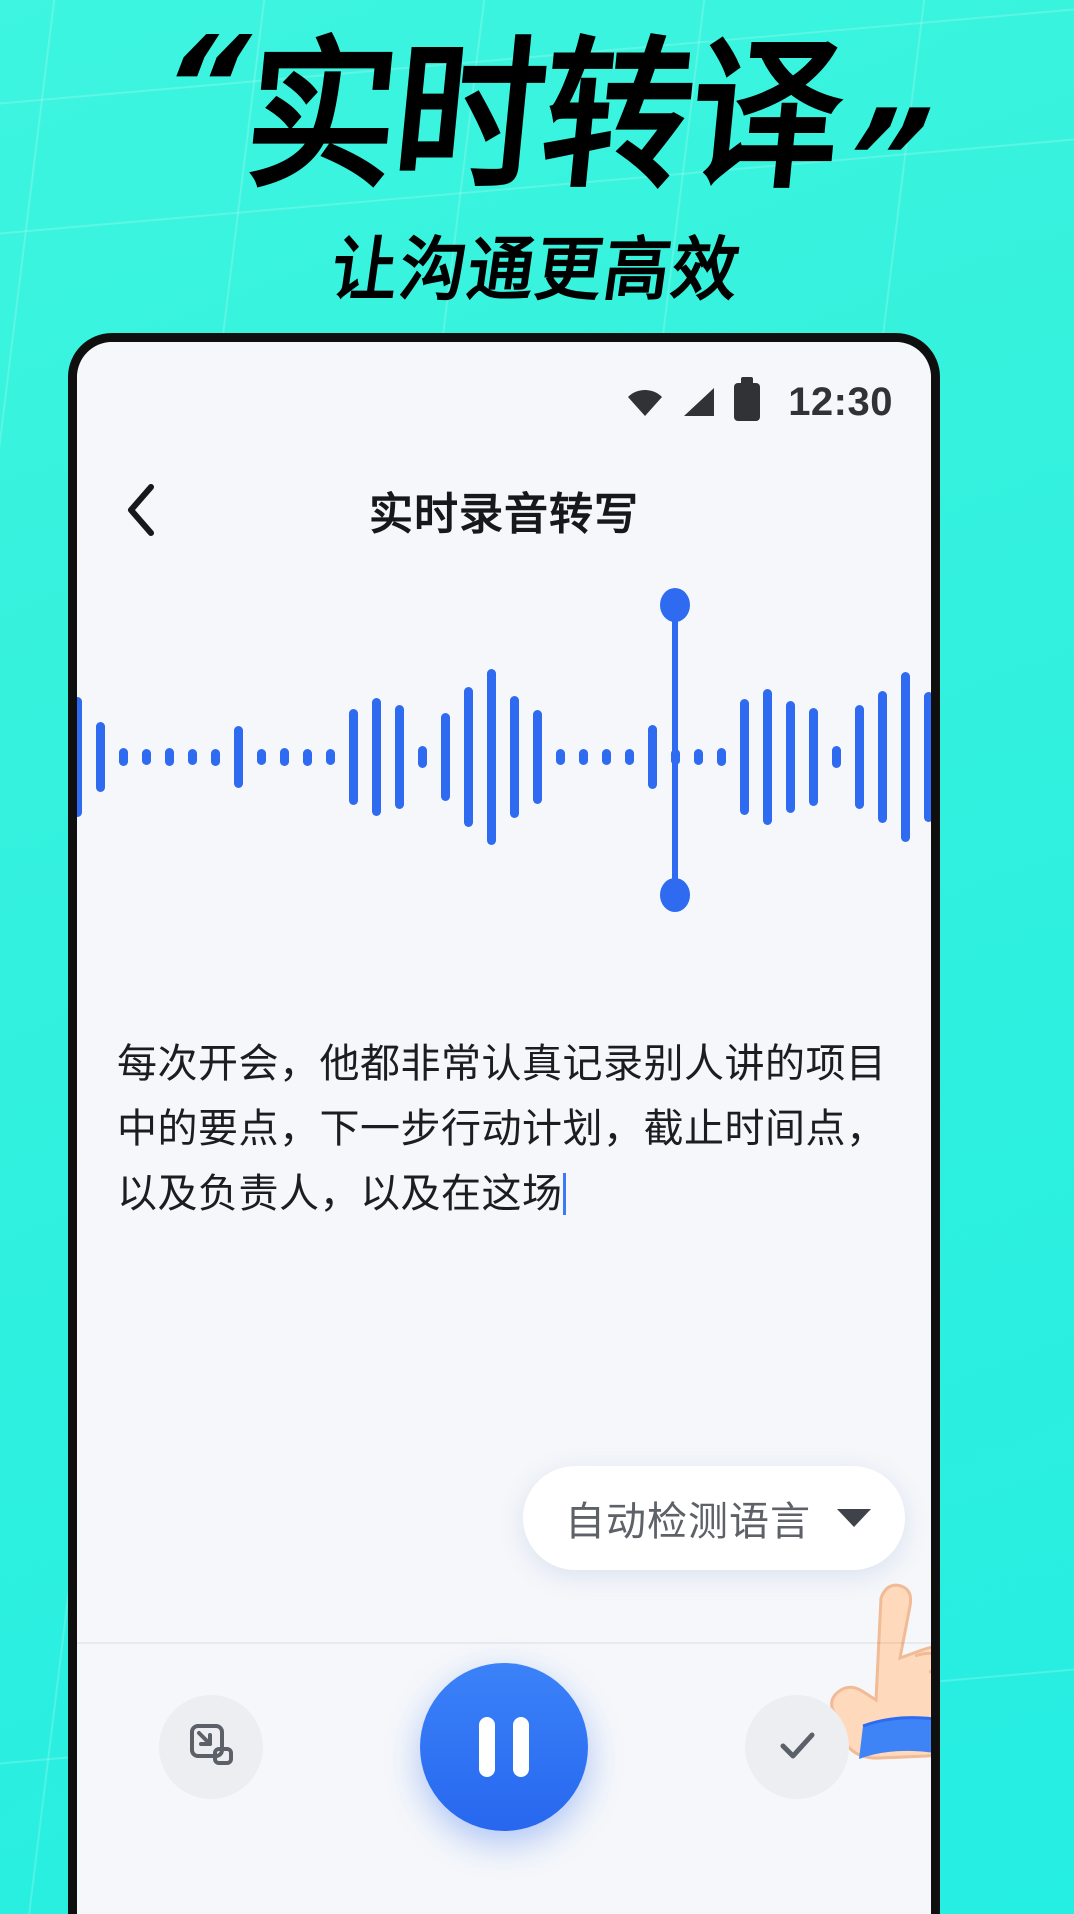  I want to click on hero-title-text: 实时转译, so click(543, 117).